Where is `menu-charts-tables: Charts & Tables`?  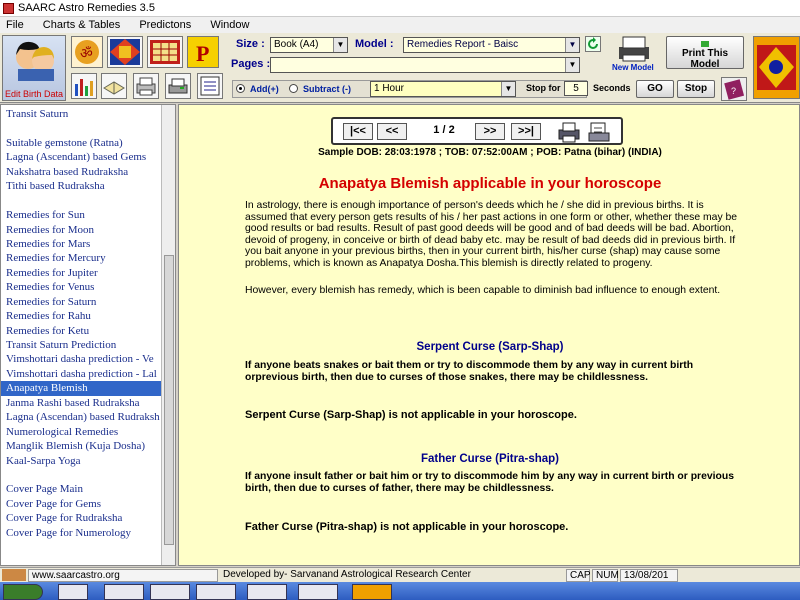 menu-charts-tables: Charts & Tables is located at coordinates (81, 25).